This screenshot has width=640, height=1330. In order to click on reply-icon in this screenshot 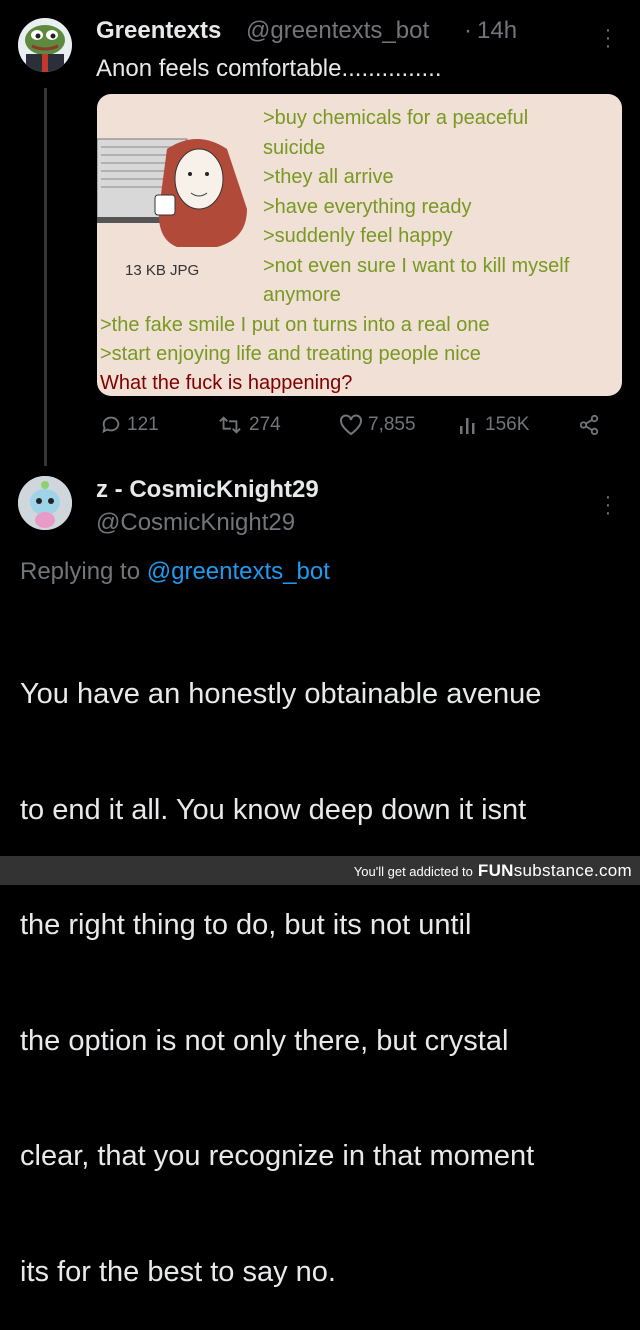, I will do `click(111, 425)`.